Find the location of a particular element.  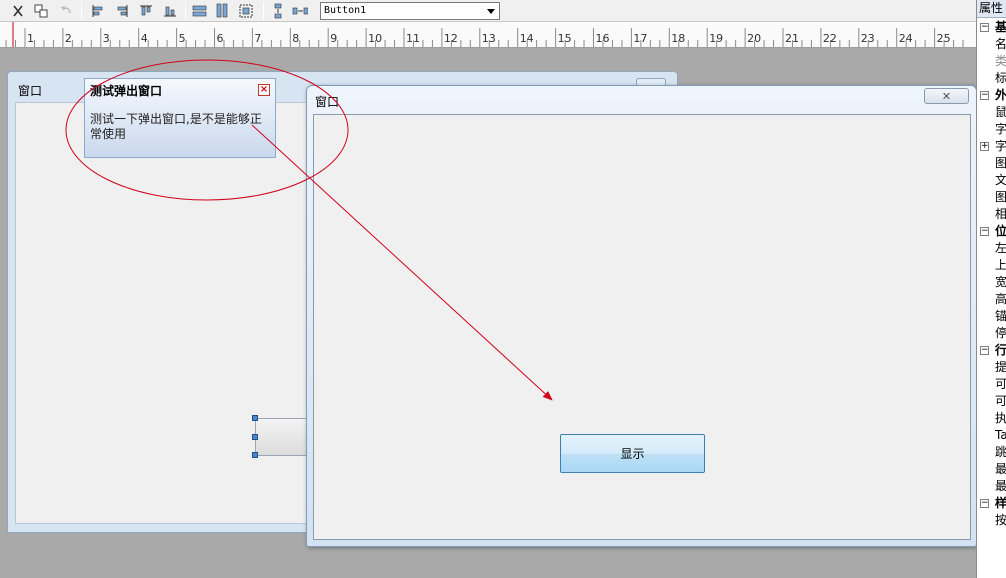

popup-notification: 测试弹出窗口 × 测试一下弹出窗口,是不是能够正常使用 is located at coordinates (180, 118).